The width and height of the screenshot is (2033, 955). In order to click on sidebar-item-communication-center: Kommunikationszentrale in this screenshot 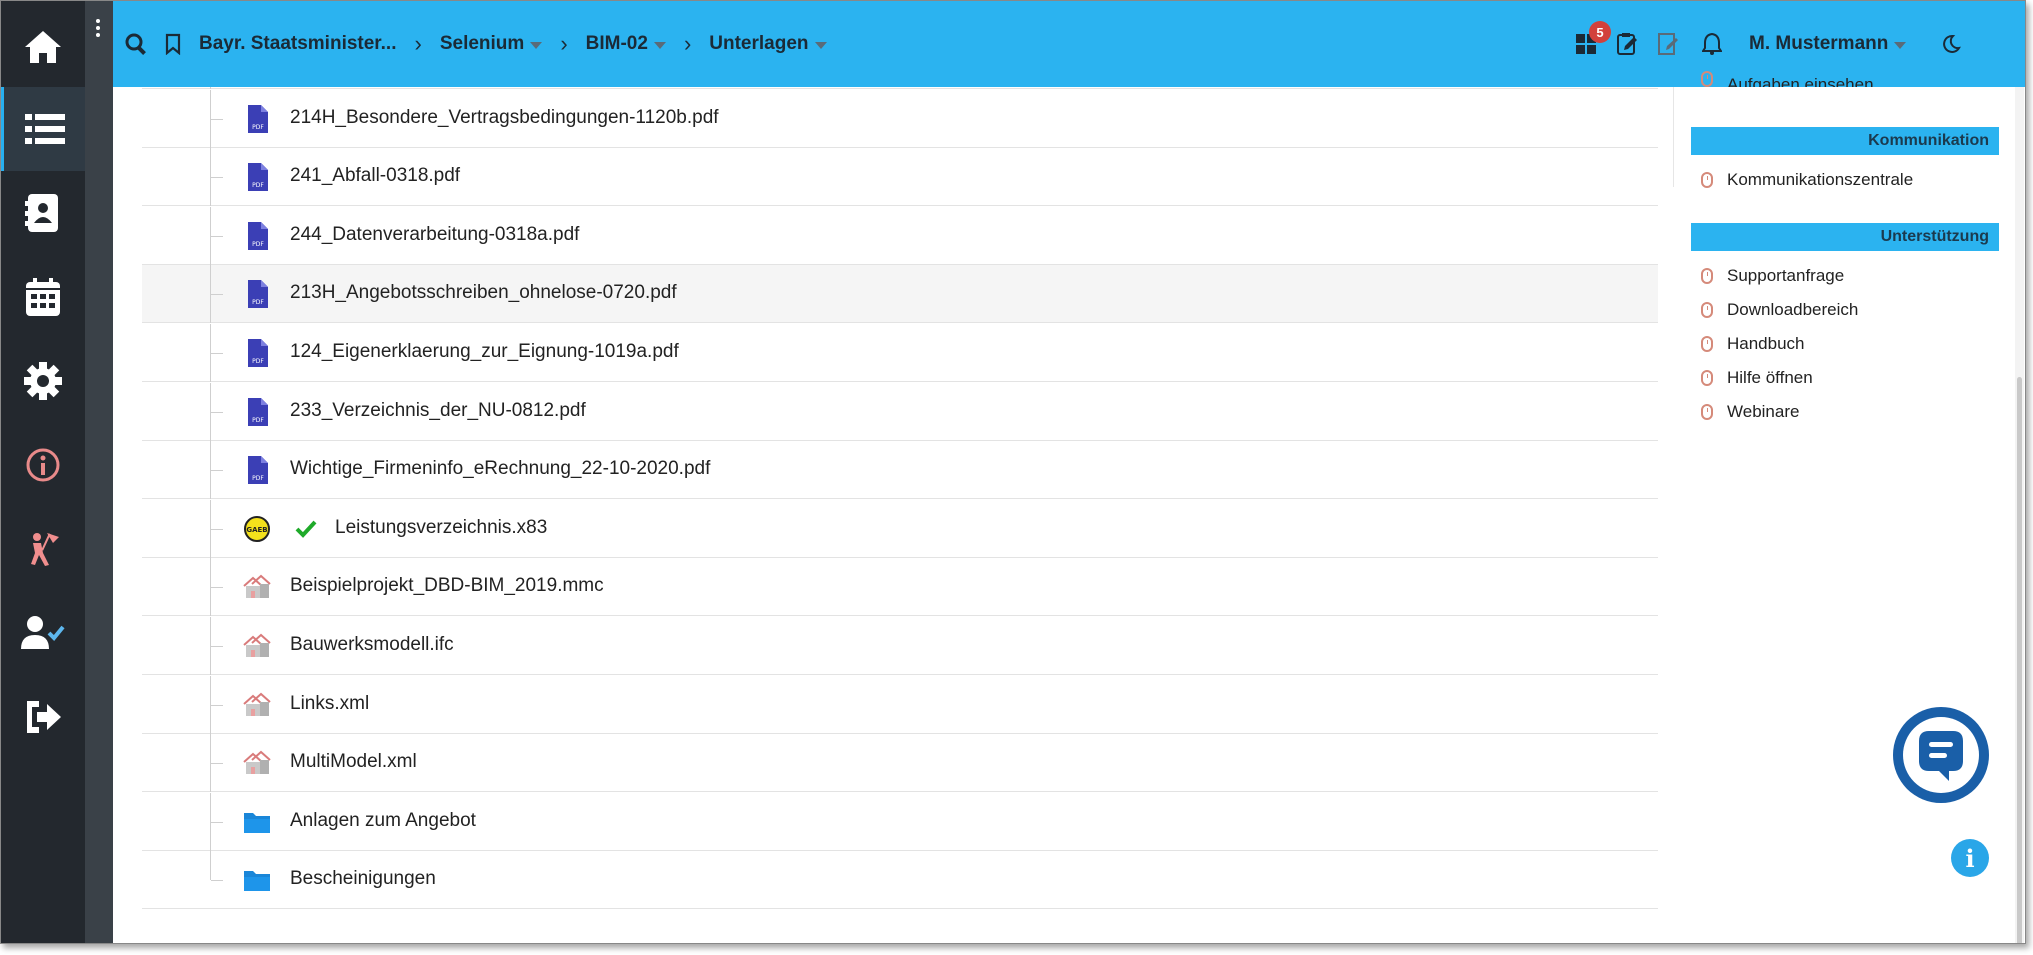, I will do `click(1807, 180)`.